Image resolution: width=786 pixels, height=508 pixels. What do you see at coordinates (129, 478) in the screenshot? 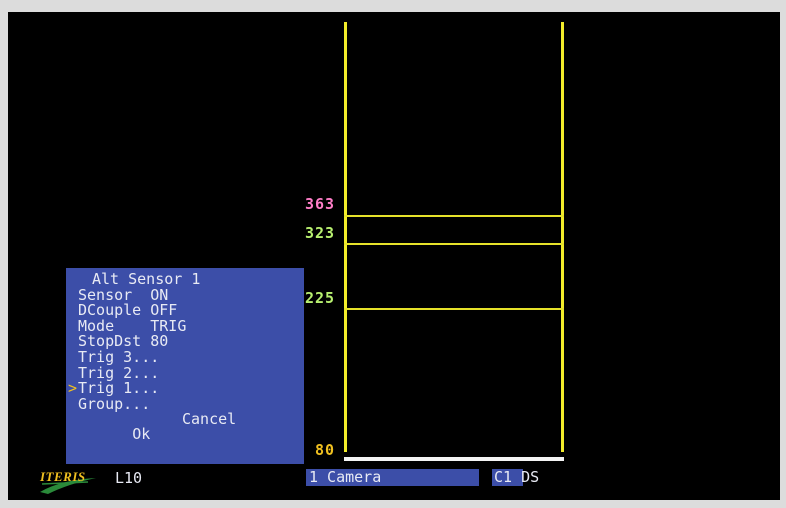
I see `lane-label: L10` at bounding box center [129, 478].